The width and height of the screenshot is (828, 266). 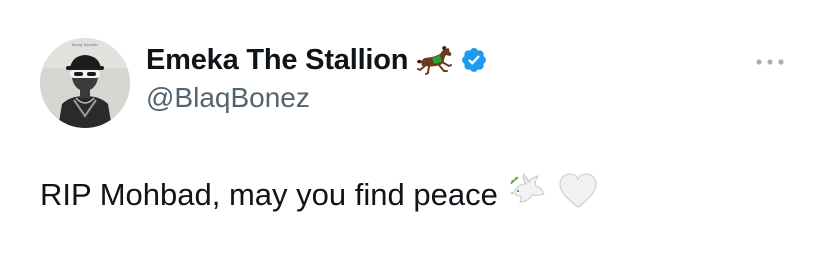 What do you see at coordinates (578, 195) in the screenshot?
I see `white-heart-icon` at bounding box center [578, 195].